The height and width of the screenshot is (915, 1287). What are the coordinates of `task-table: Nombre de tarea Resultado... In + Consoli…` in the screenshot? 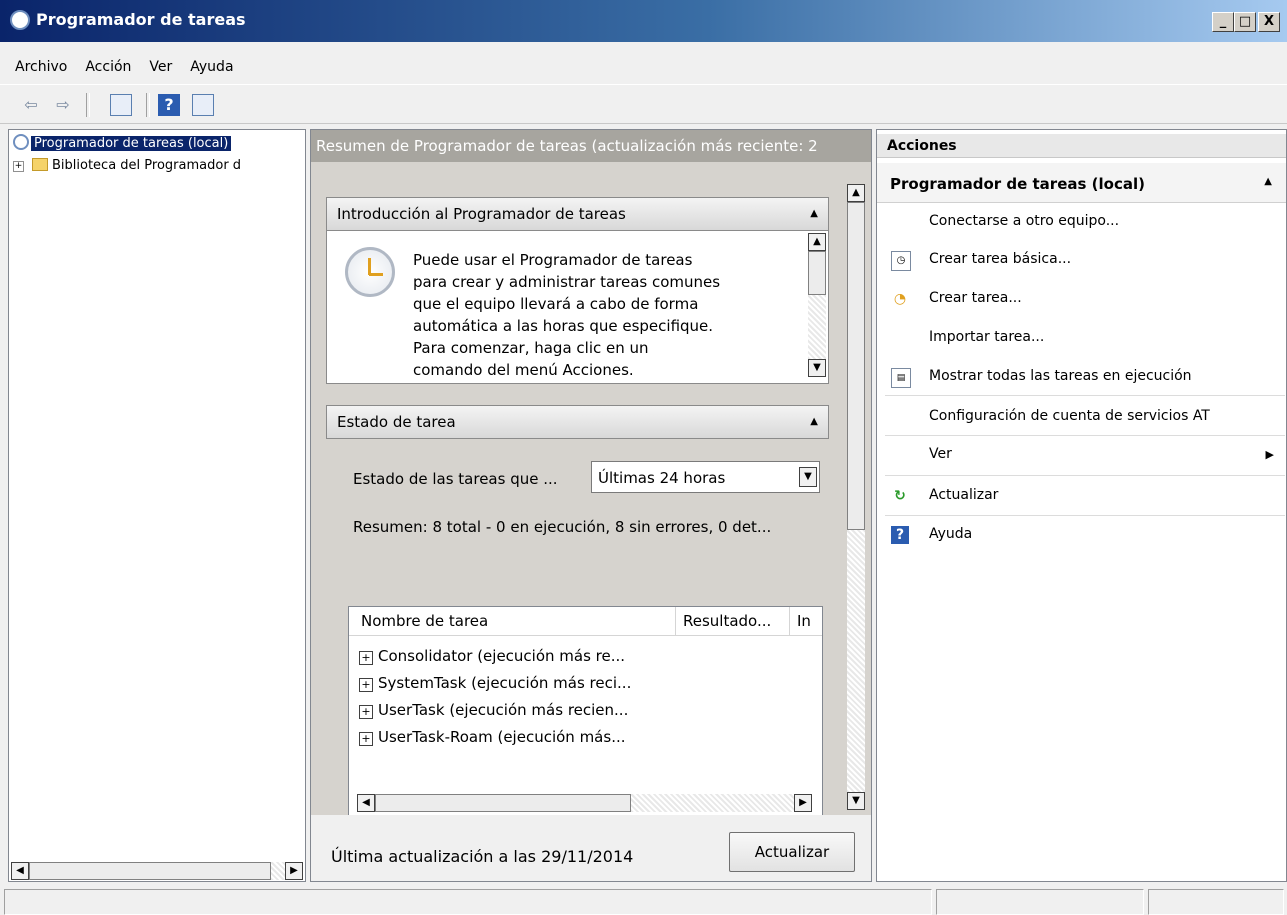 It's located at (585, 711).